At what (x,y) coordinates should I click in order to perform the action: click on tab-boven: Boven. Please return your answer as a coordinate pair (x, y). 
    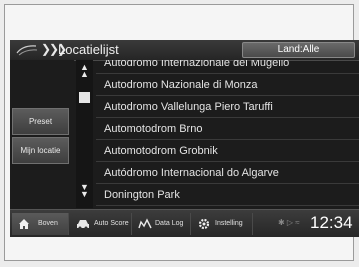
    Looking at the image, I should click on (40, 224).